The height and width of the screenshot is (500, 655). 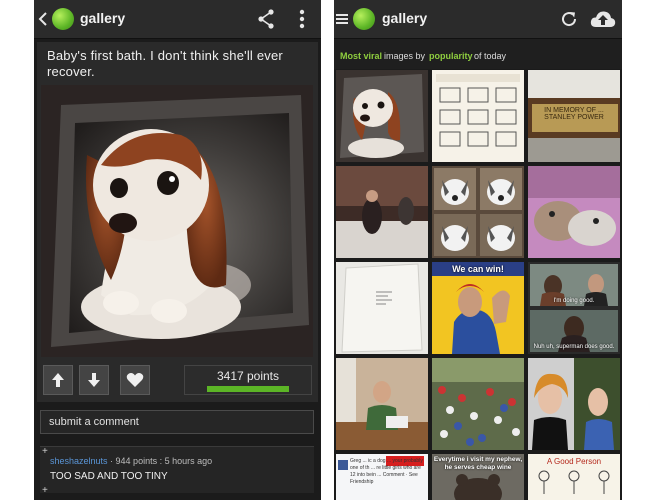 What do you see at coordinates (478, 308) in the screenshot?
I see `thumbnail-we-can-win: We can win!` at bounding box center [478, 308].